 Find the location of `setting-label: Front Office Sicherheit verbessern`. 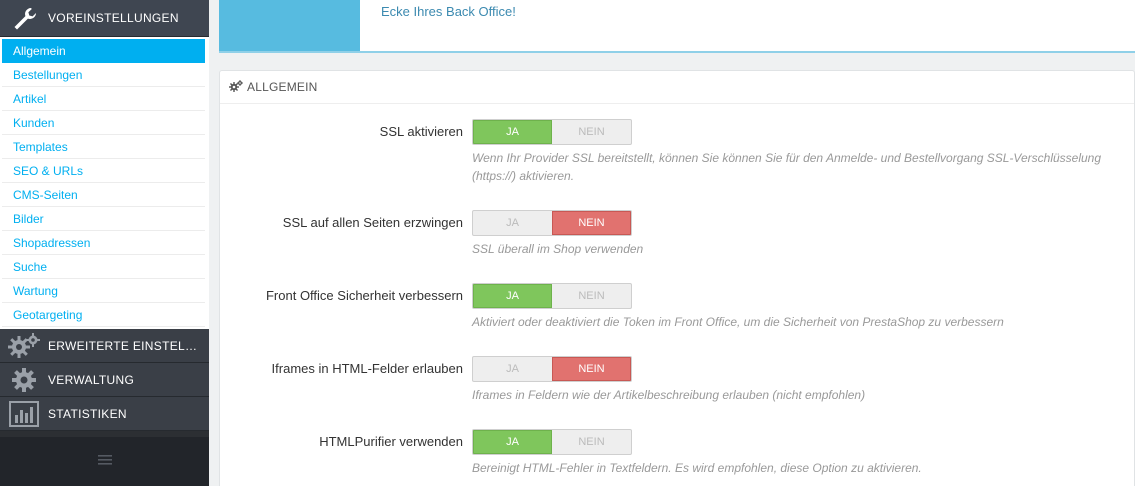

setting-label: Front Office Sicherheit verbessern is located at coordinates (364, 295).